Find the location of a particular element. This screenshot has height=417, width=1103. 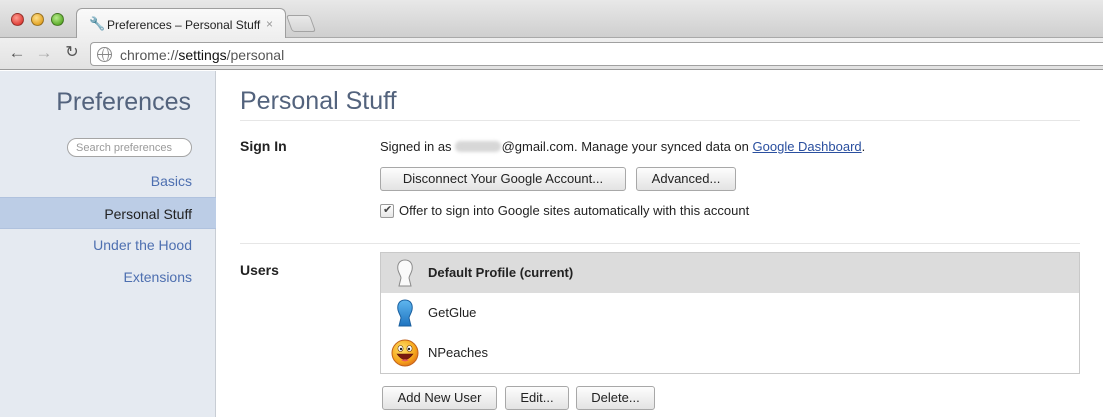

user-name: GetGlue is located at coordinates (452, 312).